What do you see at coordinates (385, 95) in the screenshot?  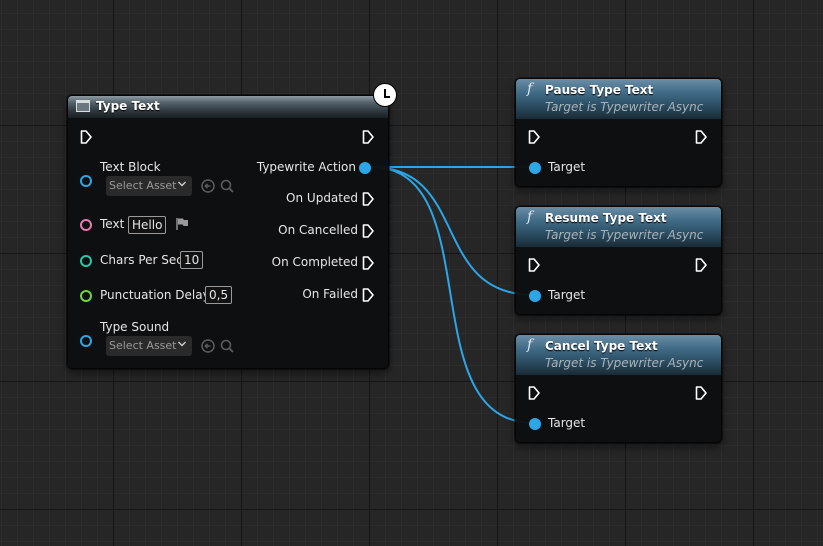 I see `latent-clock-icon` at bounding box center [385, 95].